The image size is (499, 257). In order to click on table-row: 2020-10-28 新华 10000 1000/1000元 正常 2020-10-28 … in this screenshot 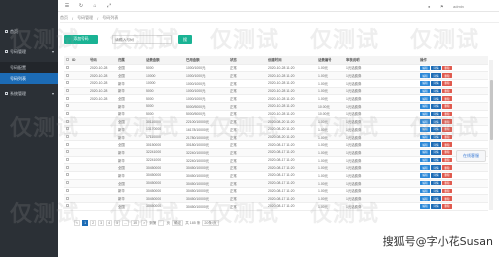, I will do `click(276, 83)`.